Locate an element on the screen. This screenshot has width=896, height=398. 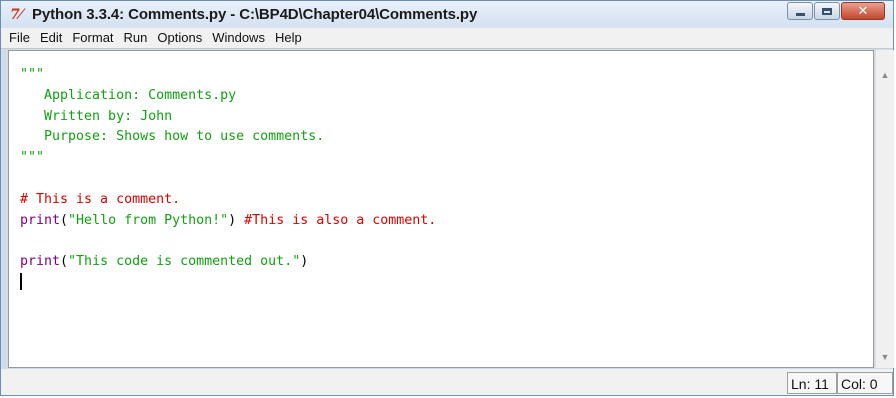
scroll-down-arrow-icon: ▼ is located at coordinates (885, 357).